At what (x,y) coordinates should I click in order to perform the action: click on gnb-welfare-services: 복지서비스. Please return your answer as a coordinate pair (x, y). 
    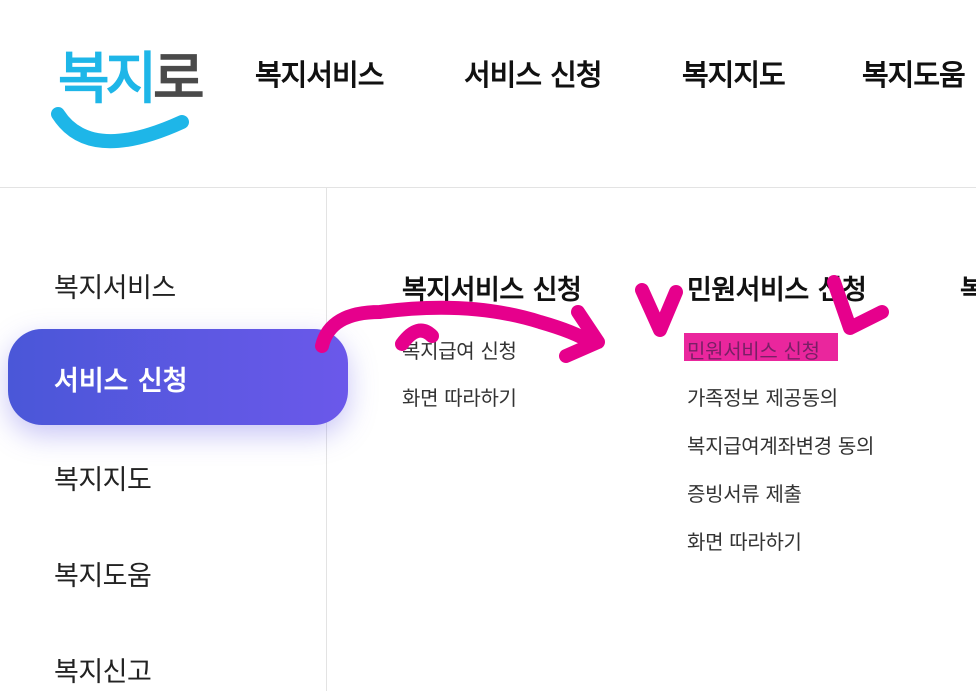
    Looking at the image, I should click on (319, 73).